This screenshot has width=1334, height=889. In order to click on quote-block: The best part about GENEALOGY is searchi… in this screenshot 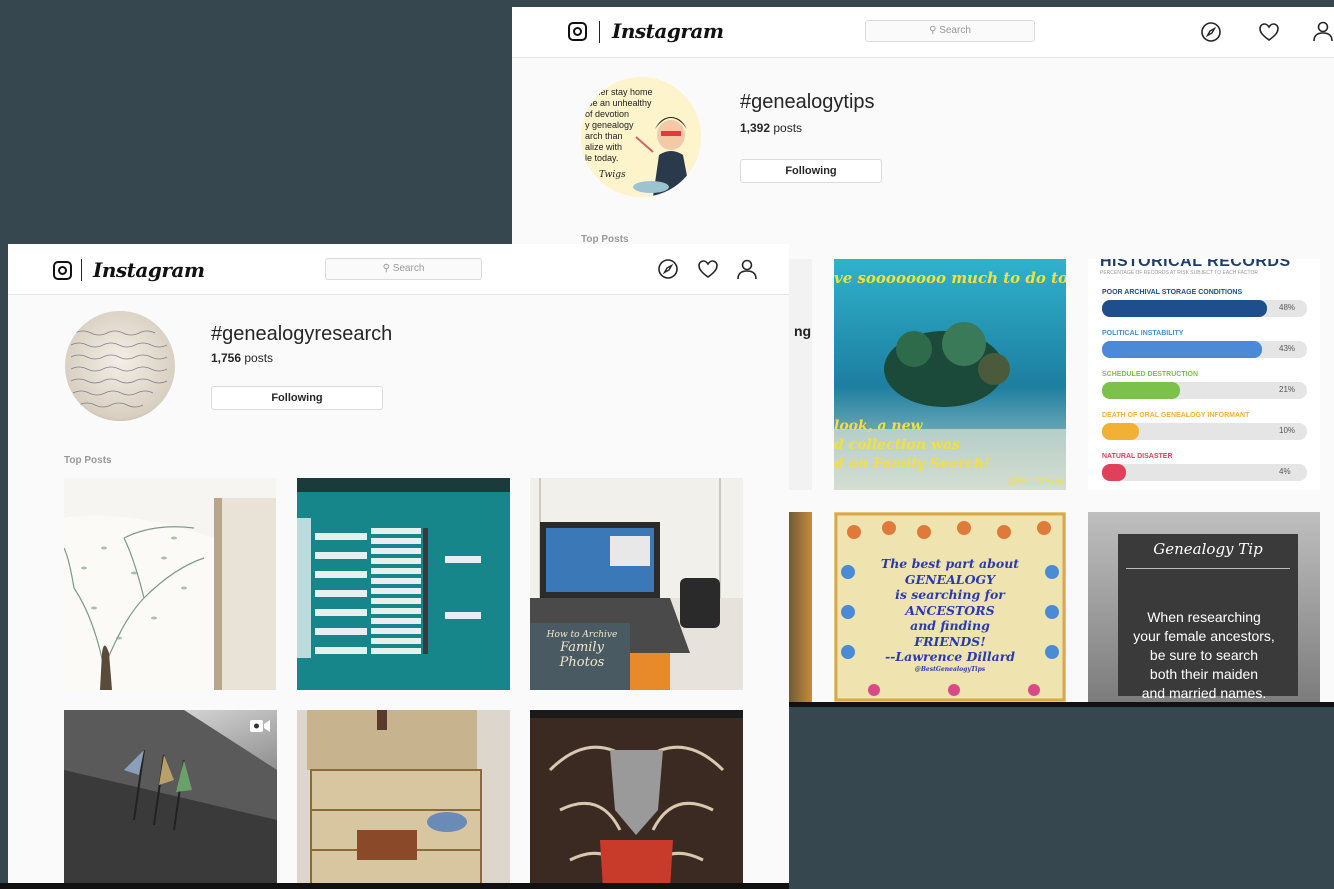, I will do `click(950, 615)`.